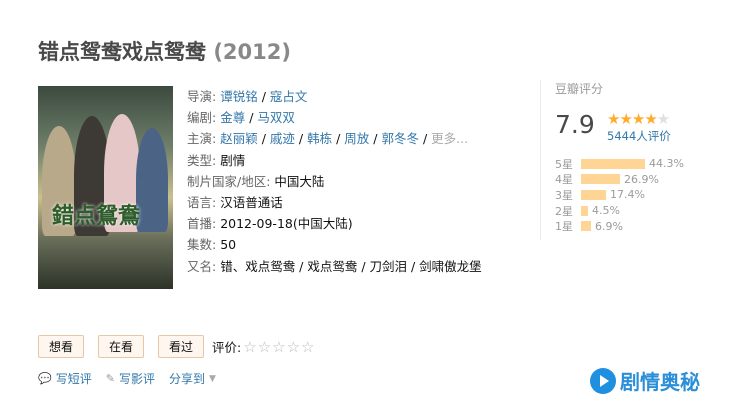 Image resolution: width=731 pixels, height=414 pixels. What do you see at coordinates (73, 379) in the screenshot?
I see `short-review-label: 写短评` at bounding box center [73, 379].